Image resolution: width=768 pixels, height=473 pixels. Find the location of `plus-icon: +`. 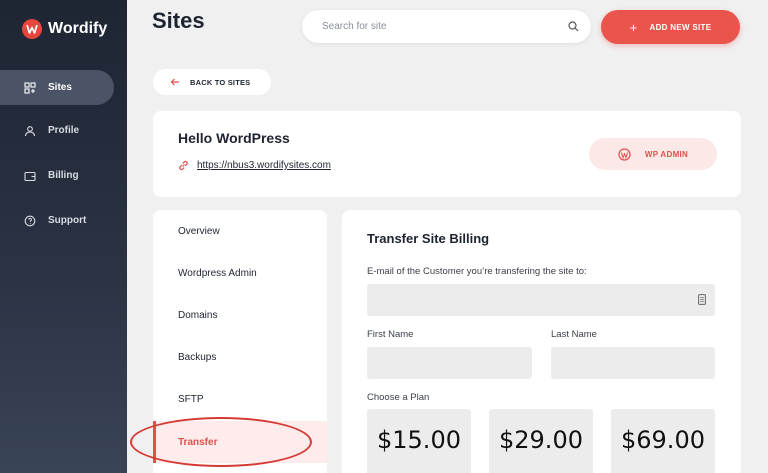

plus-icon: + is located at coordinates (633, 27).